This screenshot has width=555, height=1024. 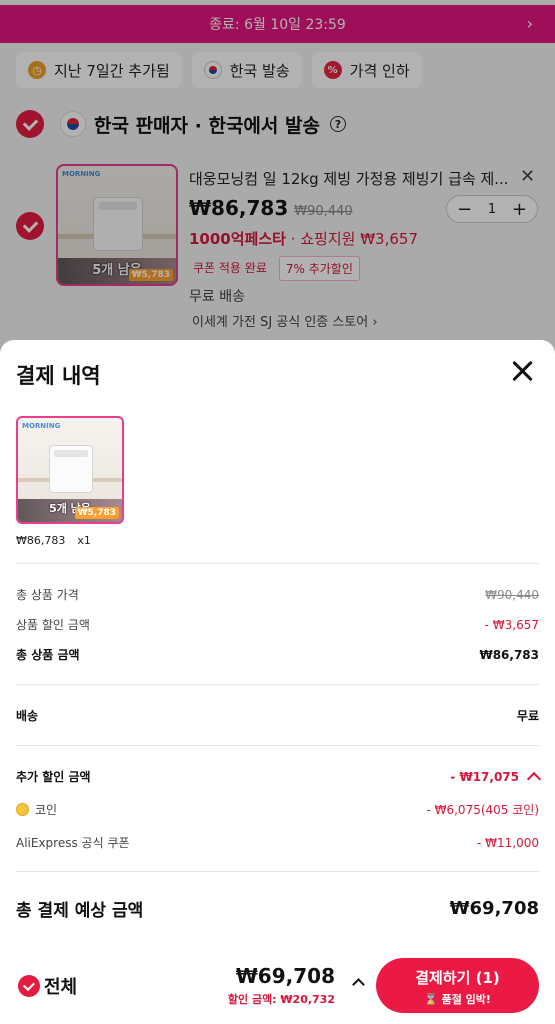 I want to click on row-value: - ₩6,075(405 코인), so click(x=482, y=810).